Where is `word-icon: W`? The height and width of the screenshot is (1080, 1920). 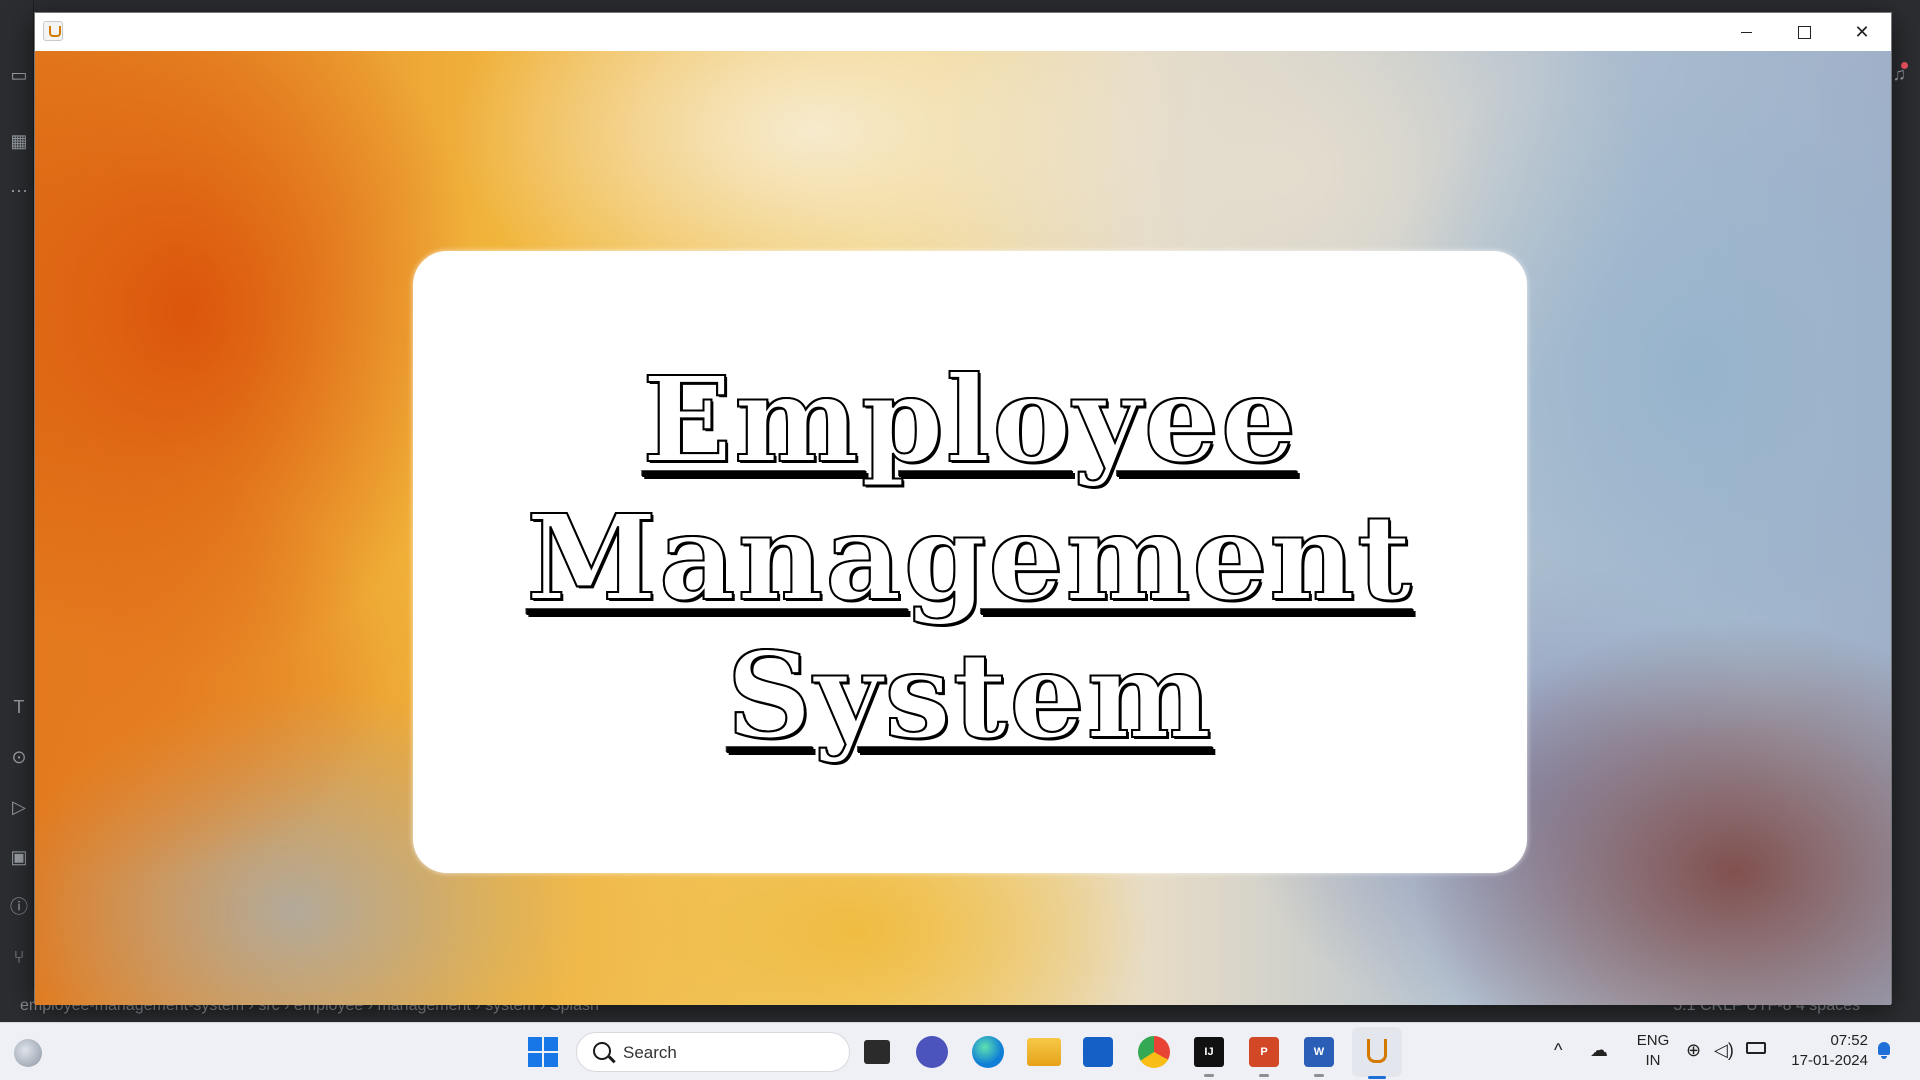
word-icon: W is located at coordinates (1319, 1057).